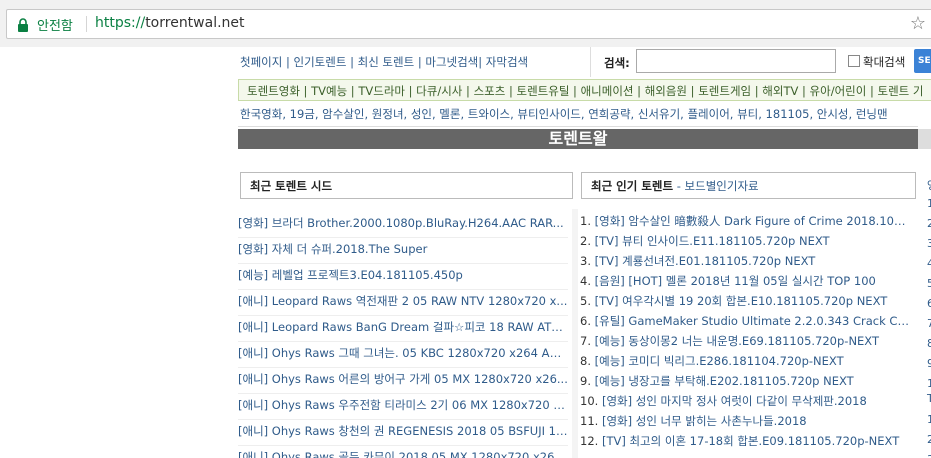 The height and width of the screenshot is (458, 931). Describe the element at coordinates (929, 323) in the screenshot. I see `edge-item: 7` at that location.